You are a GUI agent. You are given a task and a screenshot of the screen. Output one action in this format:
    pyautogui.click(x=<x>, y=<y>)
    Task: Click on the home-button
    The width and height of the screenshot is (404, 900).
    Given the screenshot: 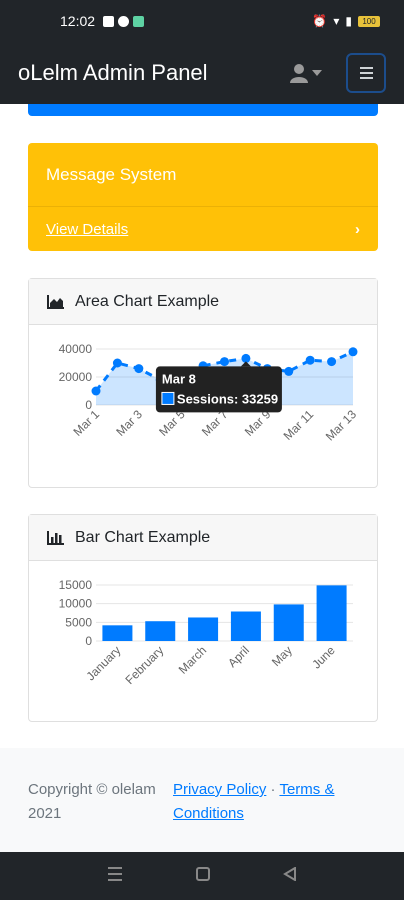 What is the action you would take?
    pyautogui.click(x=202, y=876)
    